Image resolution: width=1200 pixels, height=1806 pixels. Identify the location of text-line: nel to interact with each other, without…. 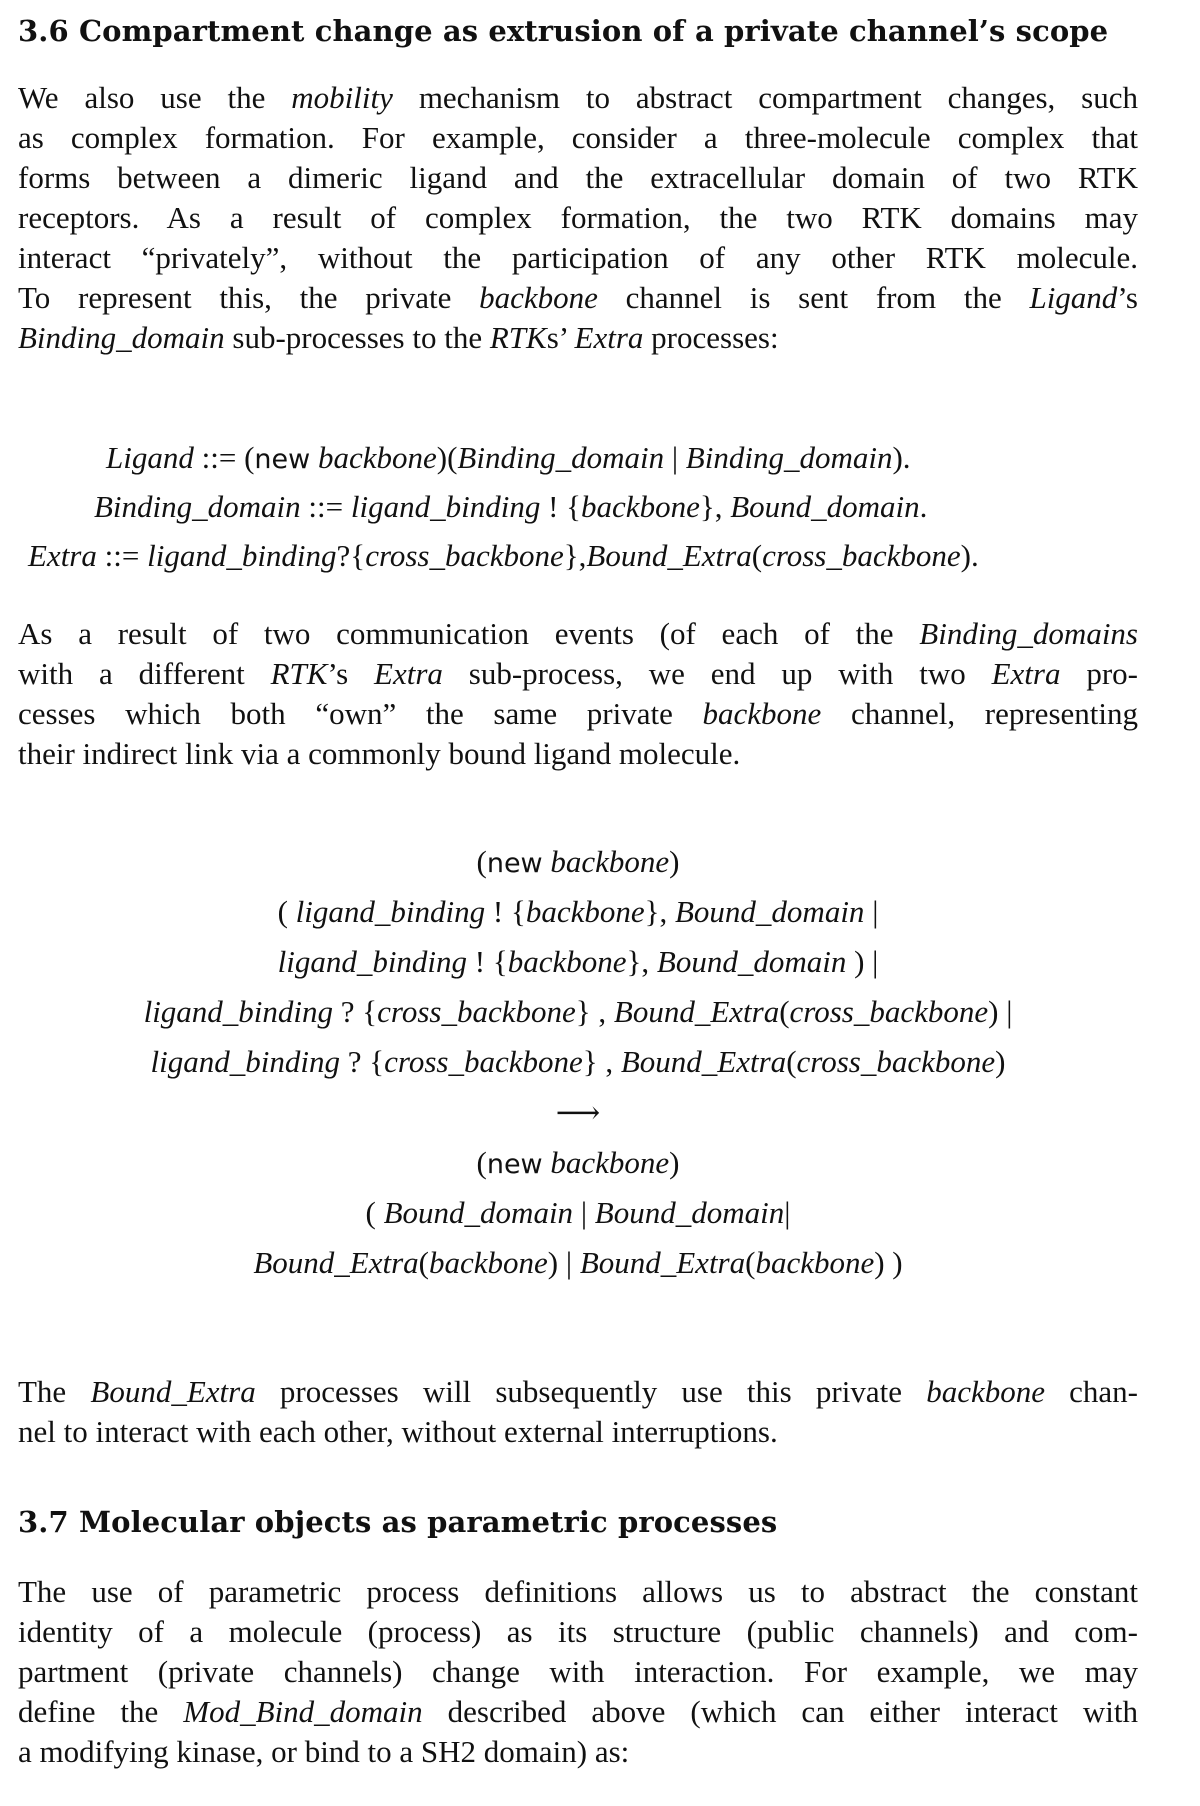
(398, 1431).